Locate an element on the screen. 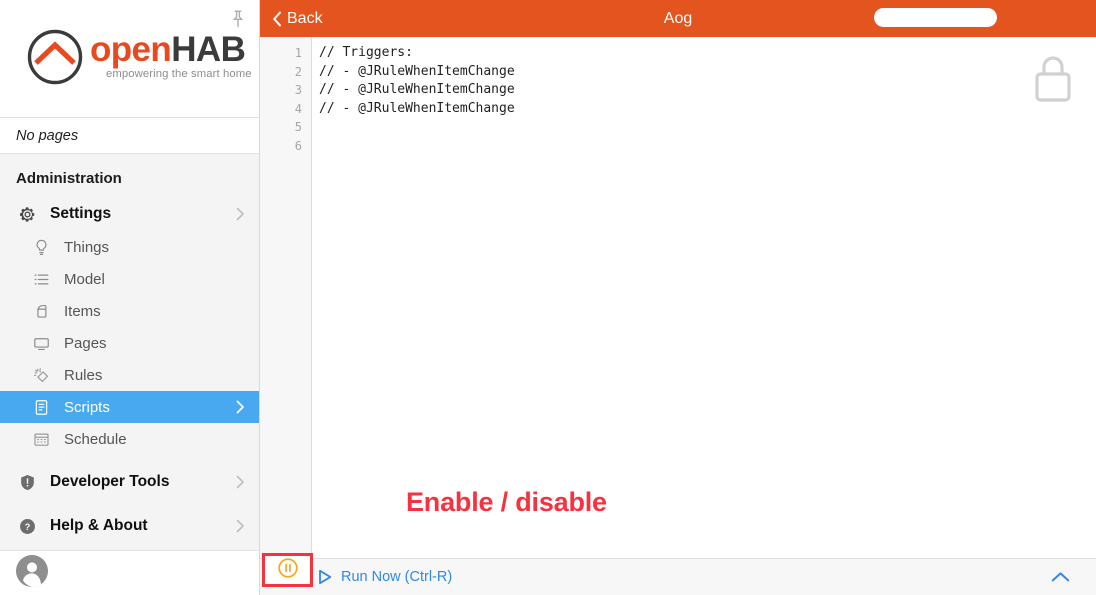 The image size is (1096, 595). pause-circle-icon is located at coordinates (288, 570).